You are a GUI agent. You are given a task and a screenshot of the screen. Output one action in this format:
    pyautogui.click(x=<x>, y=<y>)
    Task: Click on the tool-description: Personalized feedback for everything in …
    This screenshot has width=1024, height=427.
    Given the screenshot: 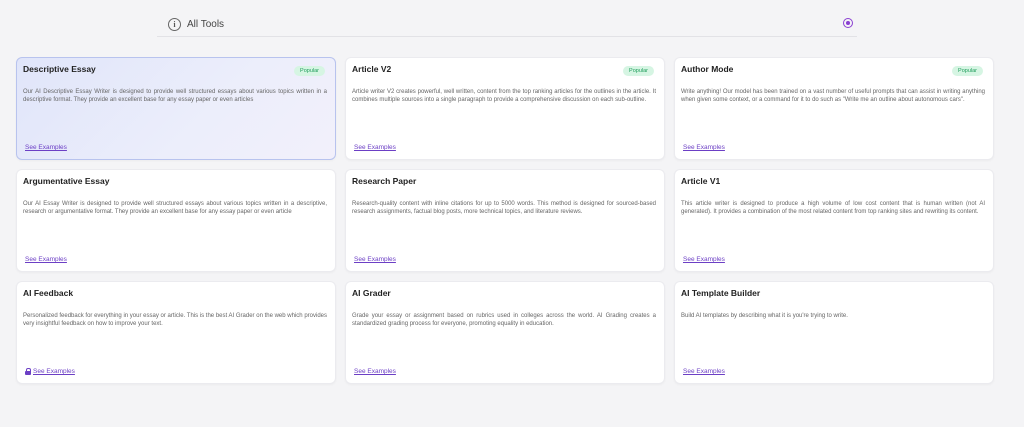 What is the action you would take?
    pyautogui.click(x=175, y=320)
    